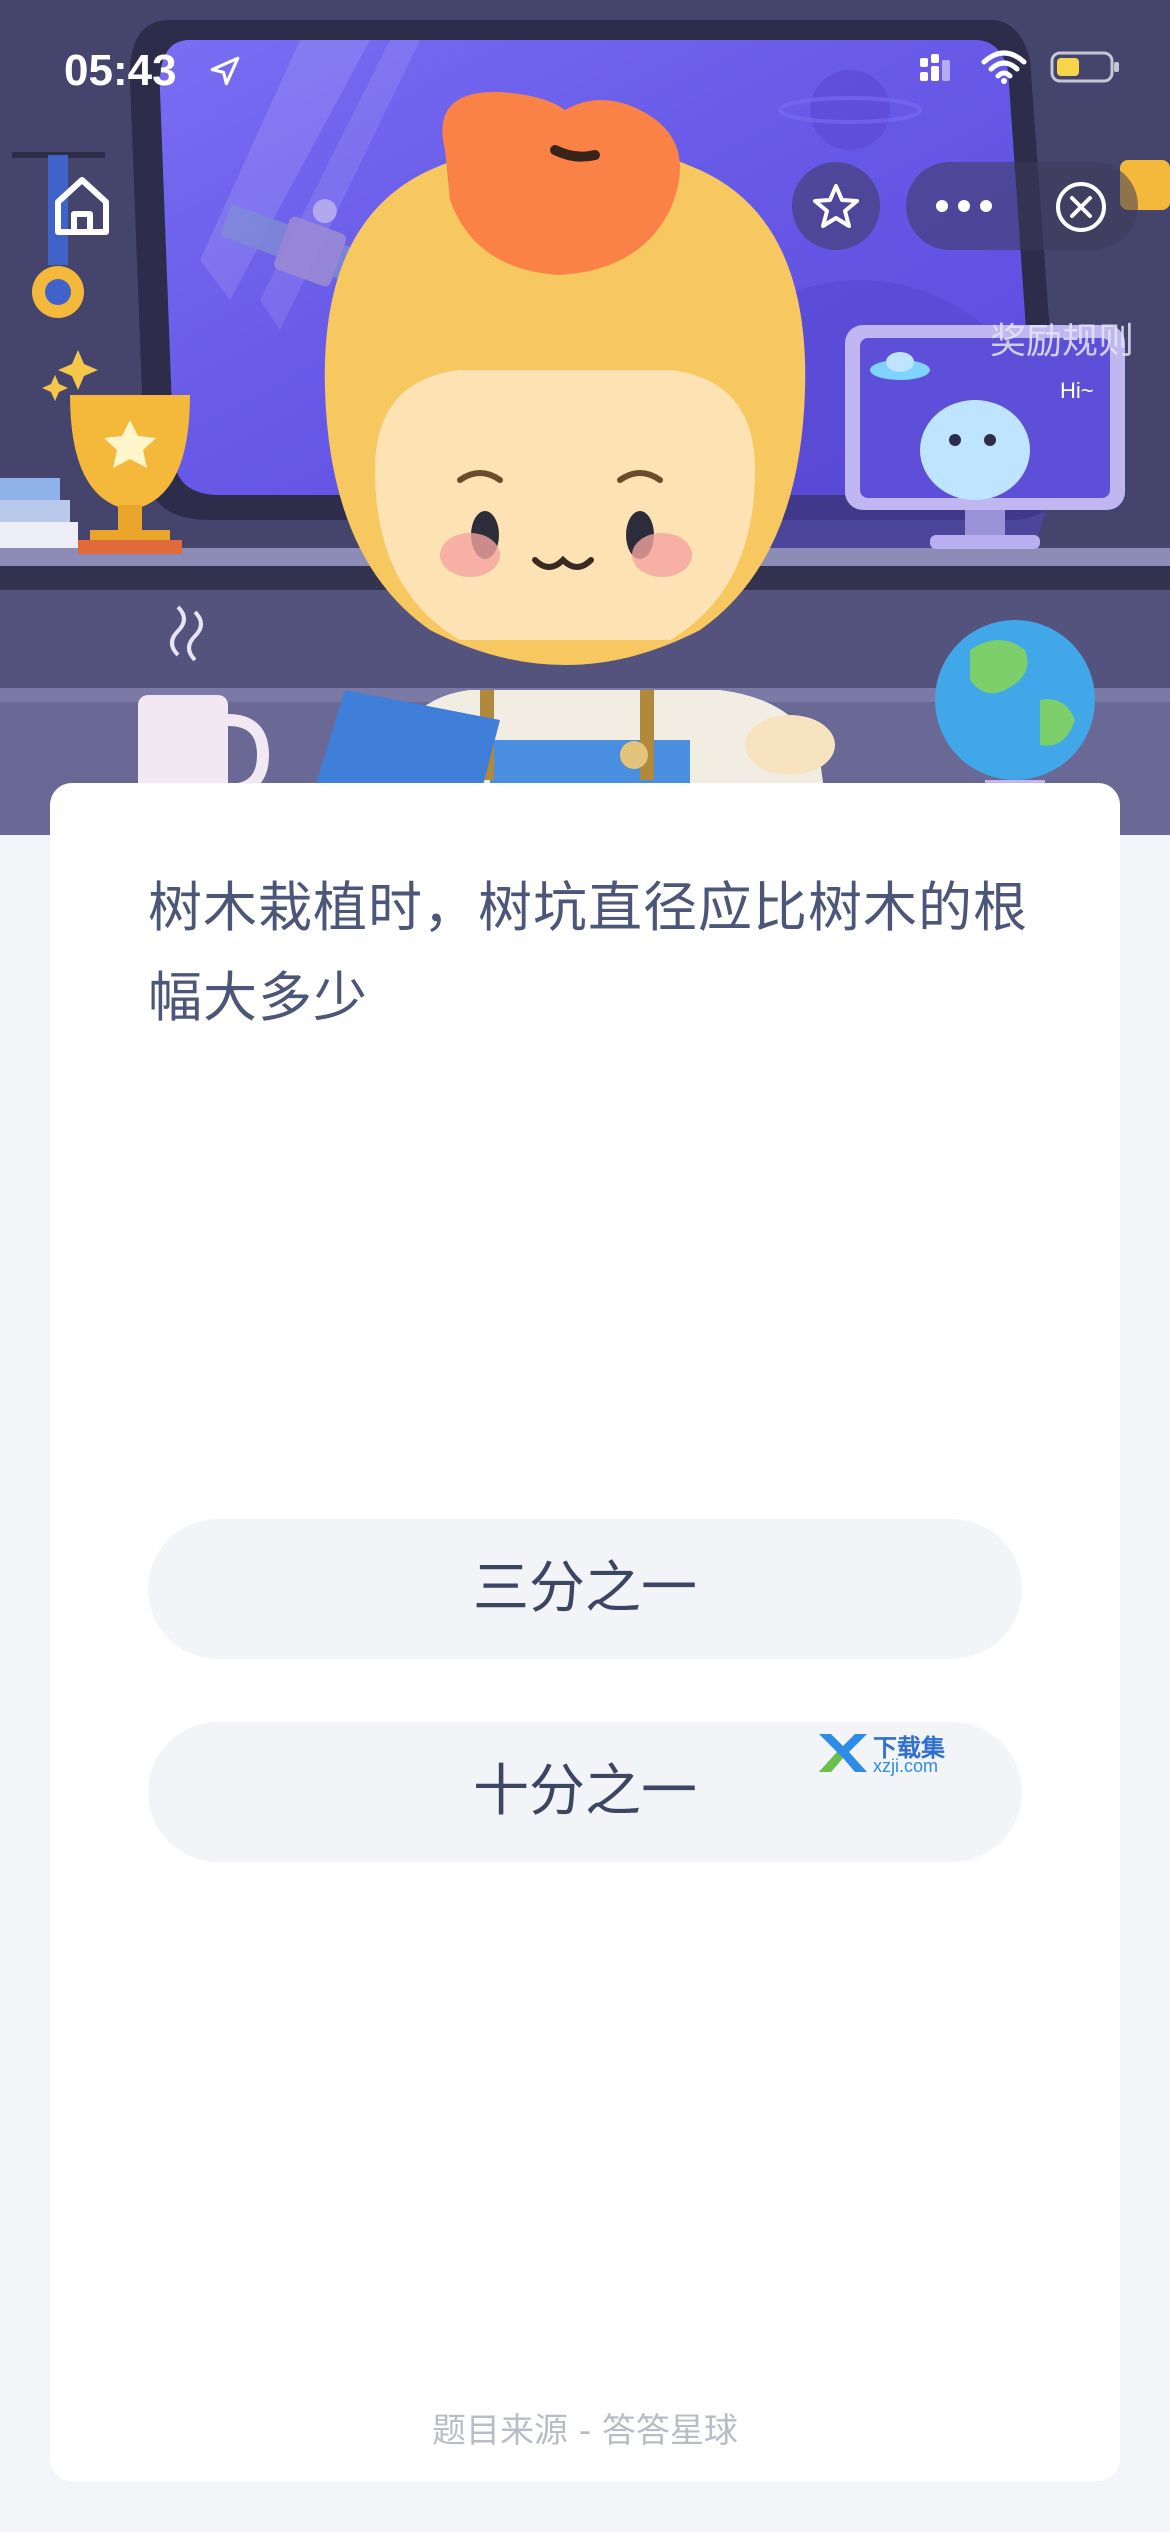 This screenshot has width=1170, height=2532. What do you see at coordinates (938, 69) in the screenshot?
I see `cellular-signal-icon` at bounding box center [938, 69].